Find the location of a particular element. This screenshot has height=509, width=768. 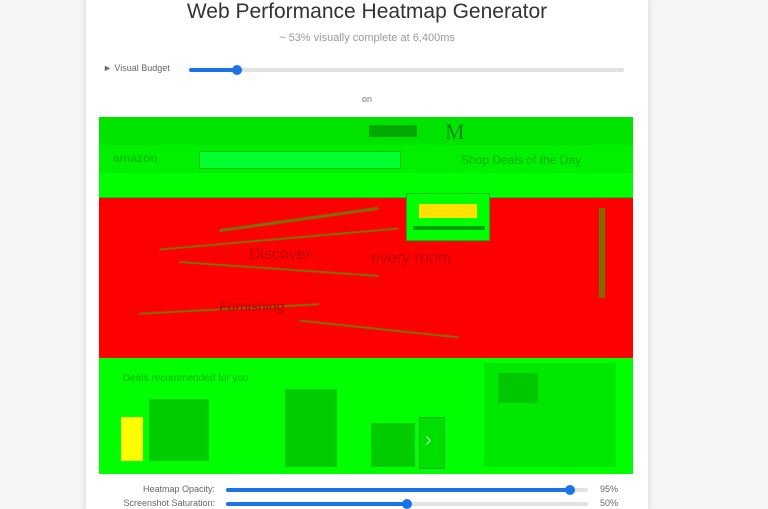

page-subtitle: ~ 53% visually complete at 6,400ms is located at coordinates (367, 38).